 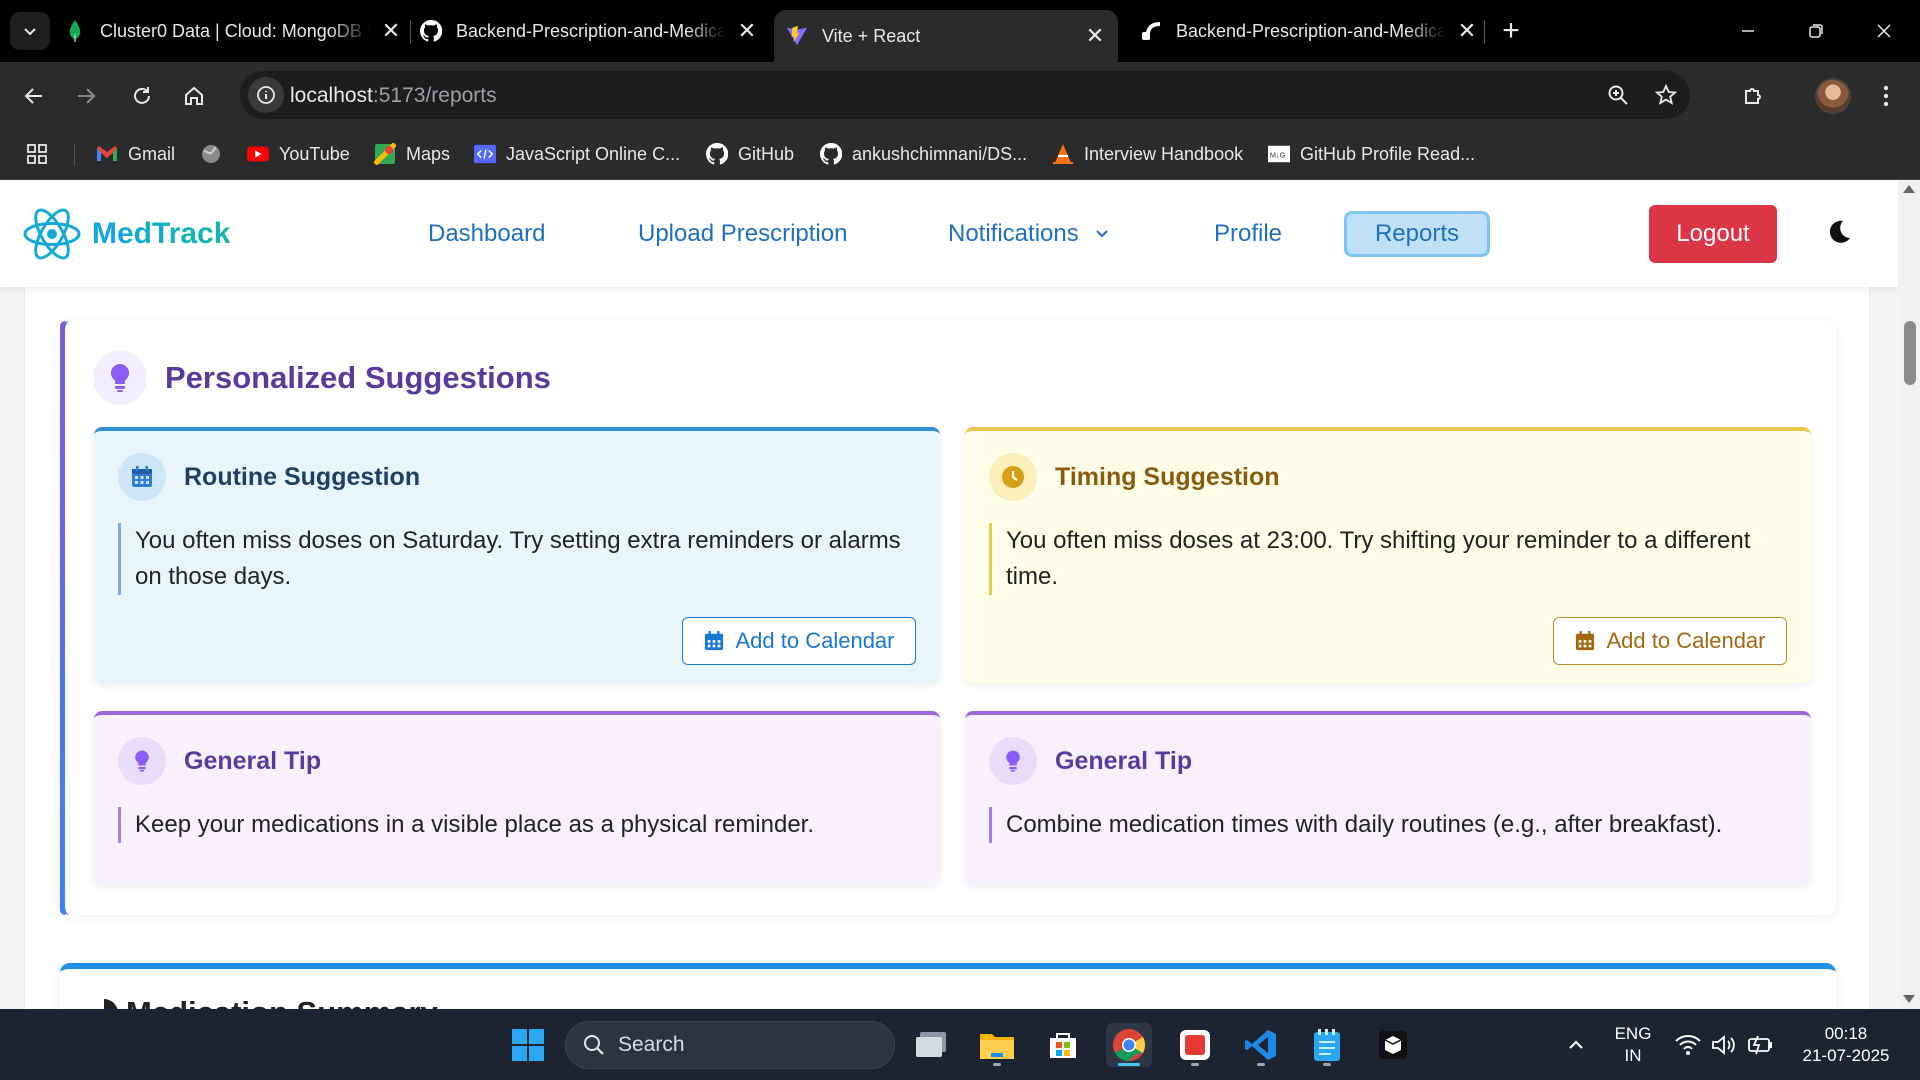 I want to click on taskbar-chrome, so click(x=1129, y=1045).